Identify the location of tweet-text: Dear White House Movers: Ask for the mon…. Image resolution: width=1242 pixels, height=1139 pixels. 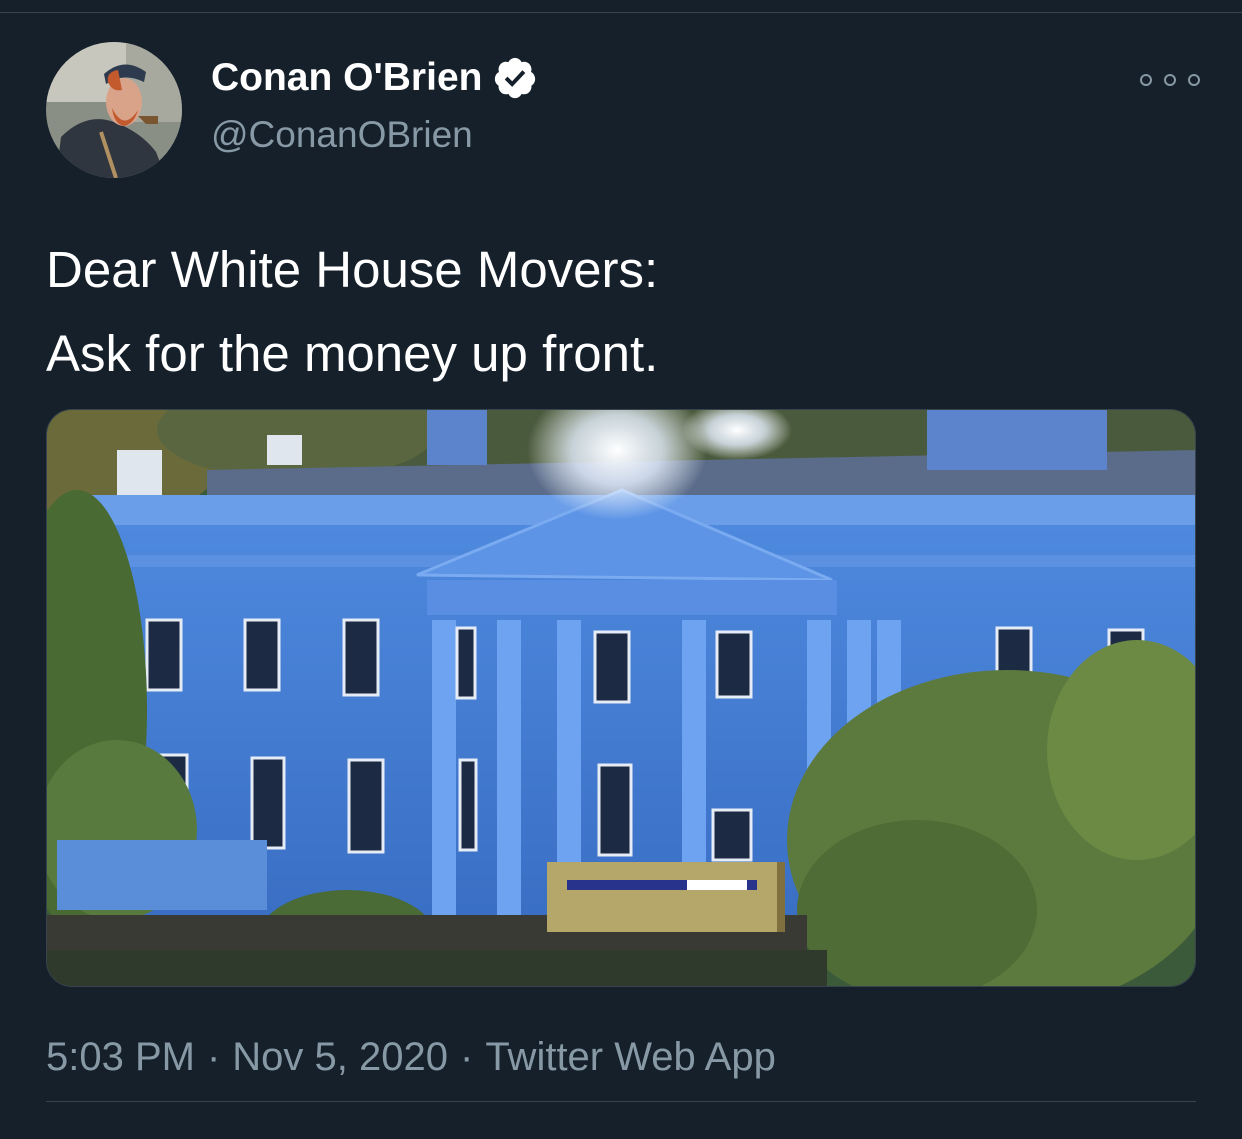
(621, 312).